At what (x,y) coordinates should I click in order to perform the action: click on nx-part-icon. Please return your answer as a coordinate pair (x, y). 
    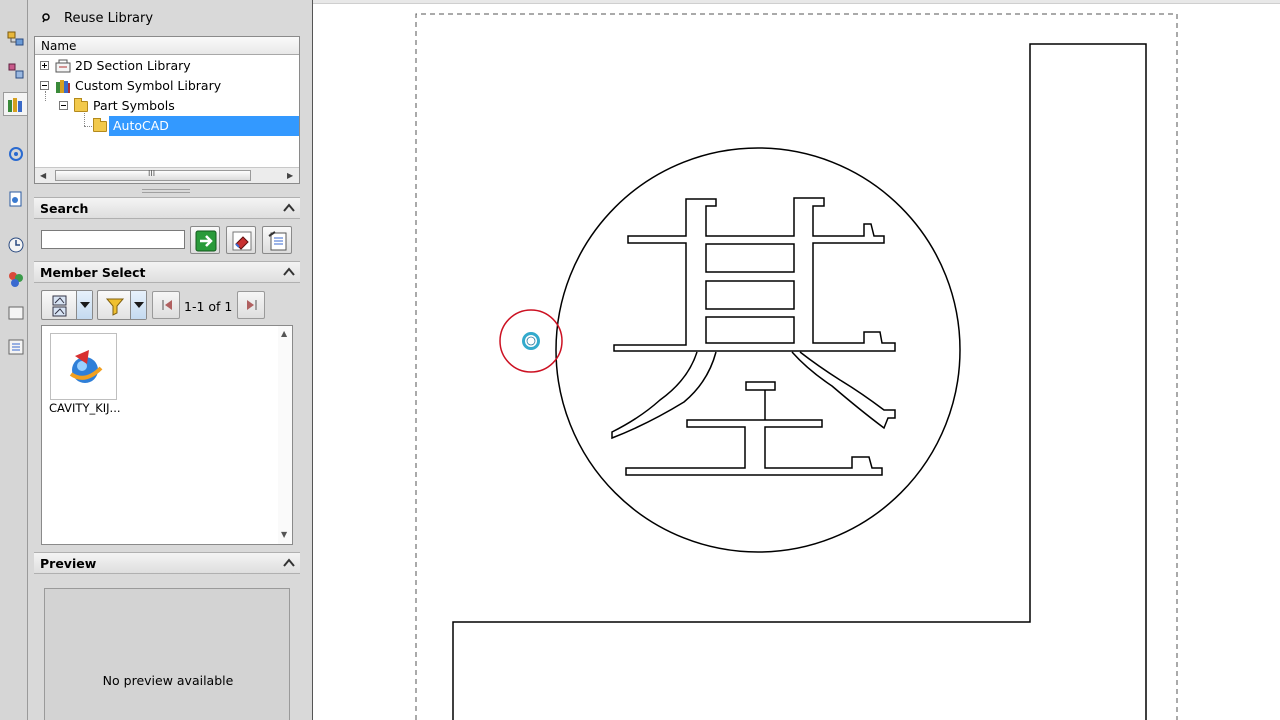
    Looking at the image, I should click on (86, 366).